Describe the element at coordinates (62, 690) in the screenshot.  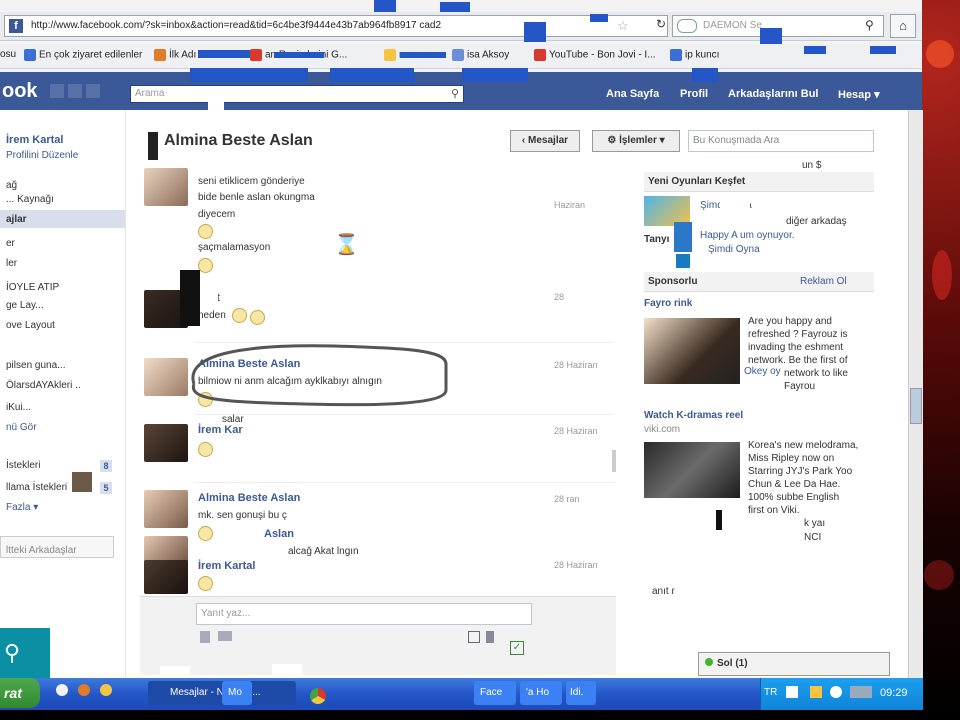
I see `quicklaunch-icon` at that location.